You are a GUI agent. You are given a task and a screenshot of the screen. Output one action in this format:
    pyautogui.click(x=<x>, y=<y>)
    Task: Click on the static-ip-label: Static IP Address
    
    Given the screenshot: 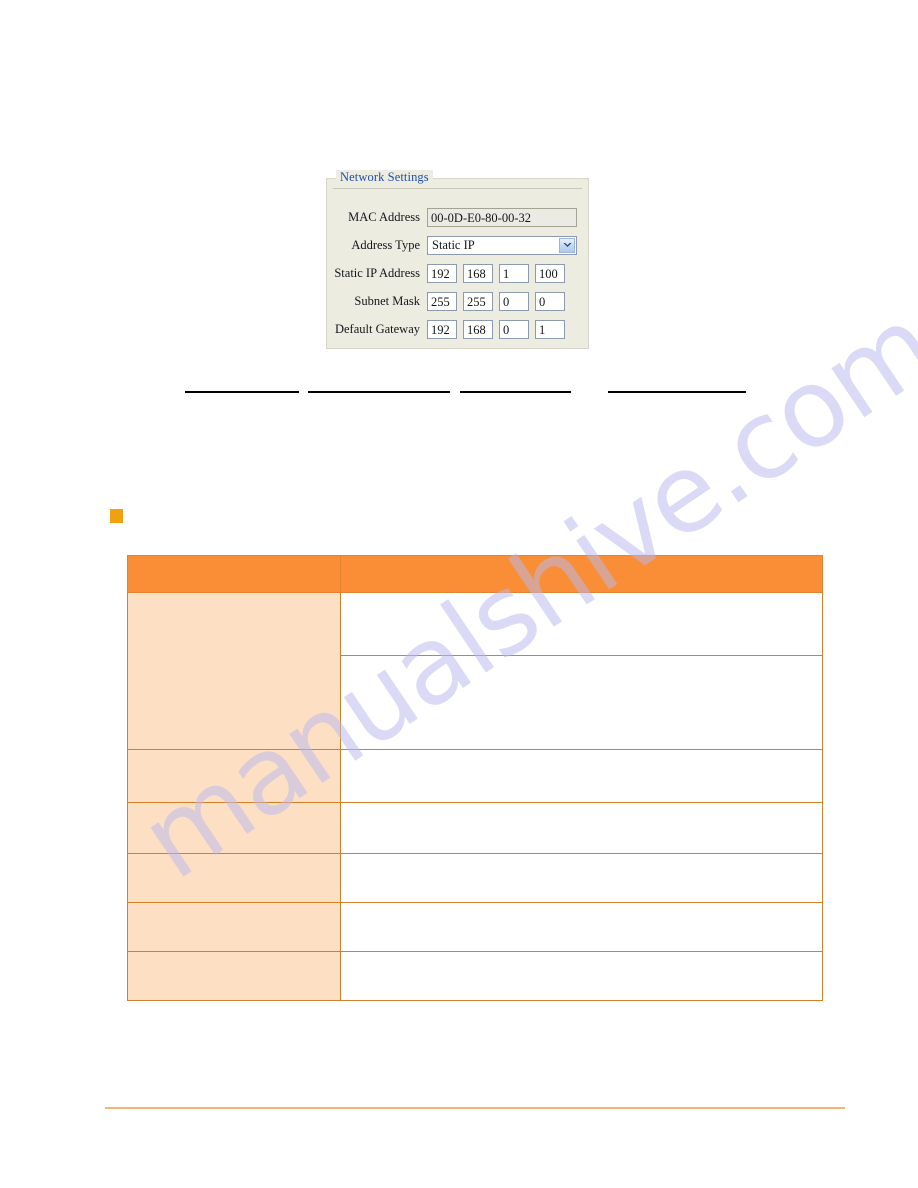 What is the action you would take?
    pyautogui.click(x=377, y=272)
    